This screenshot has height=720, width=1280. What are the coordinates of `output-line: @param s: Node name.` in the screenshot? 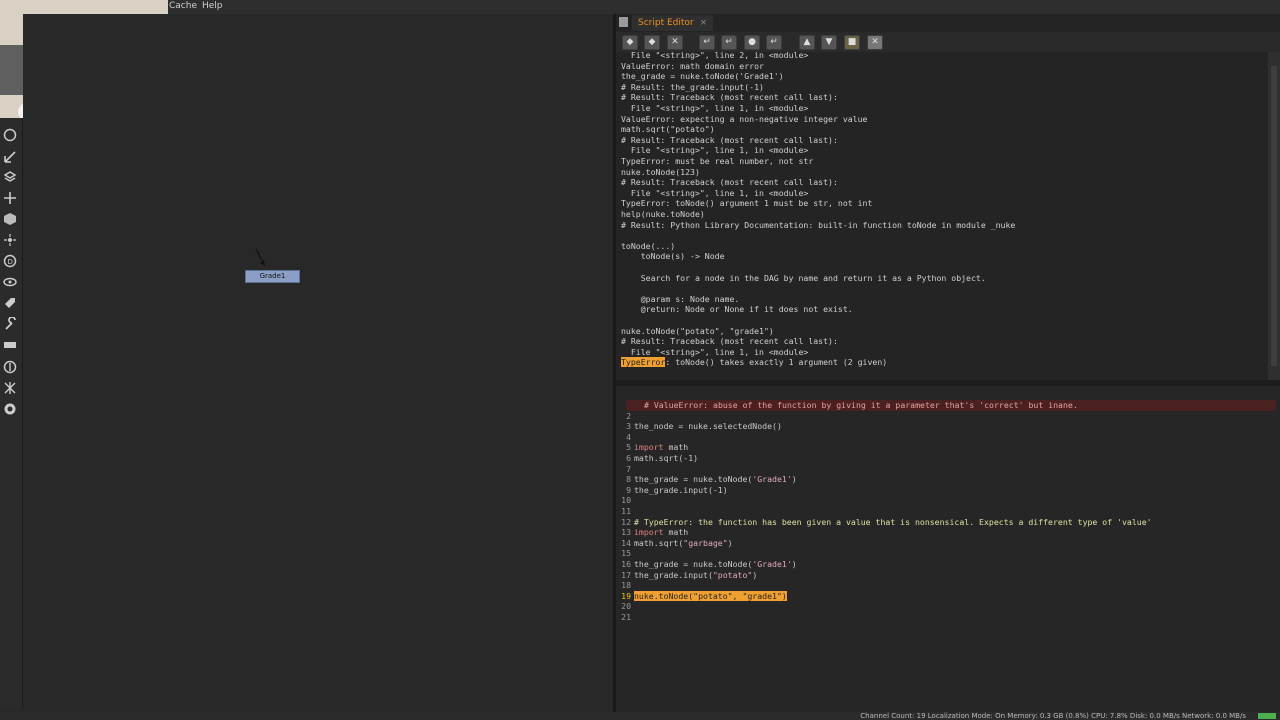 It's located at (680, 298).